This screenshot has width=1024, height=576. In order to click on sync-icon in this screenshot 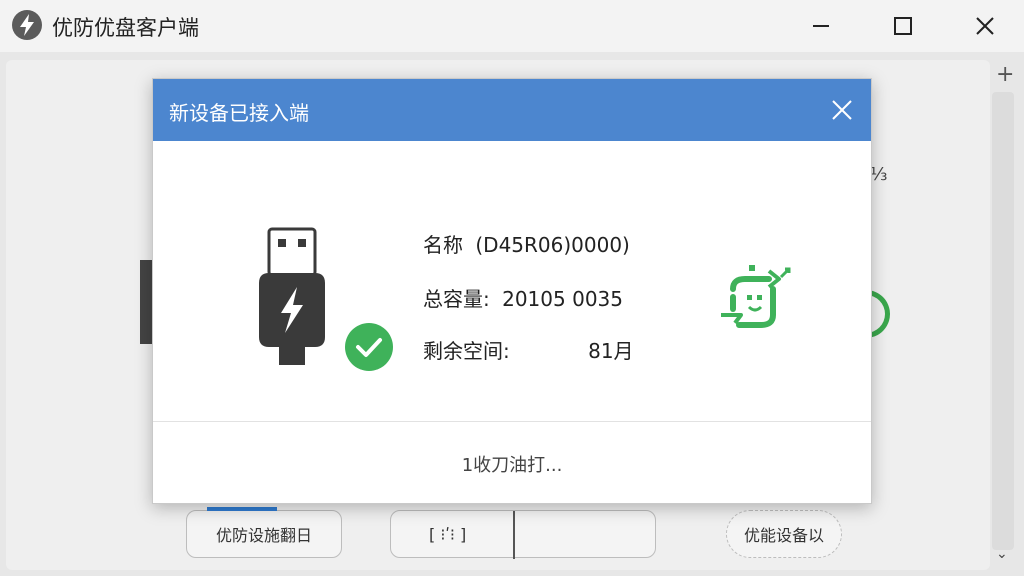, I will do `click(753, 301)`.